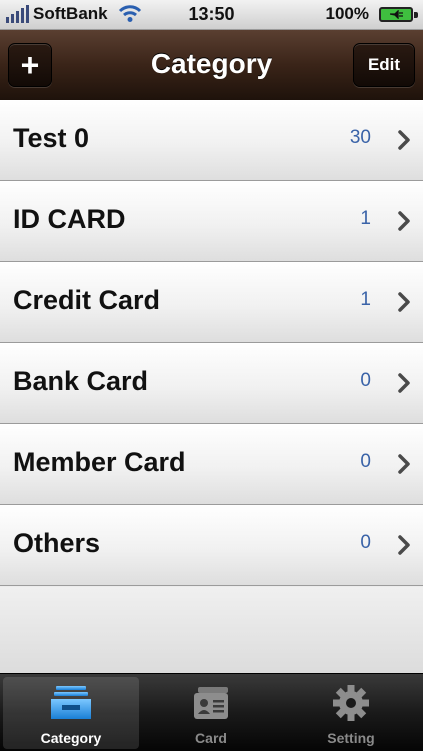 The image size is (423, 751). I want to click on navigation-bar: + Category Edit, so click(211, 65).